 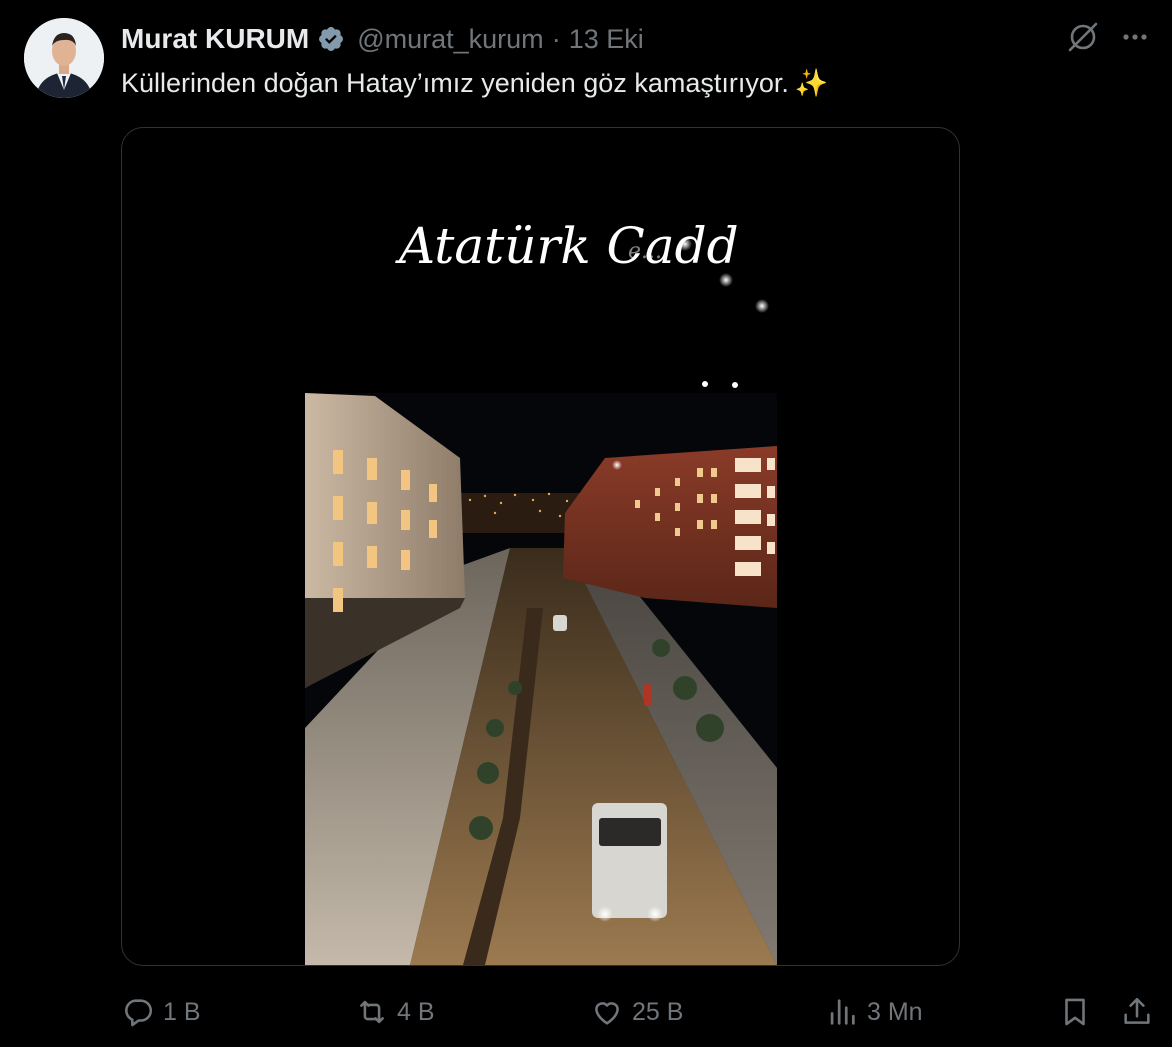 I want to click on like-count: 25 B, so click(x=658, y=1011).